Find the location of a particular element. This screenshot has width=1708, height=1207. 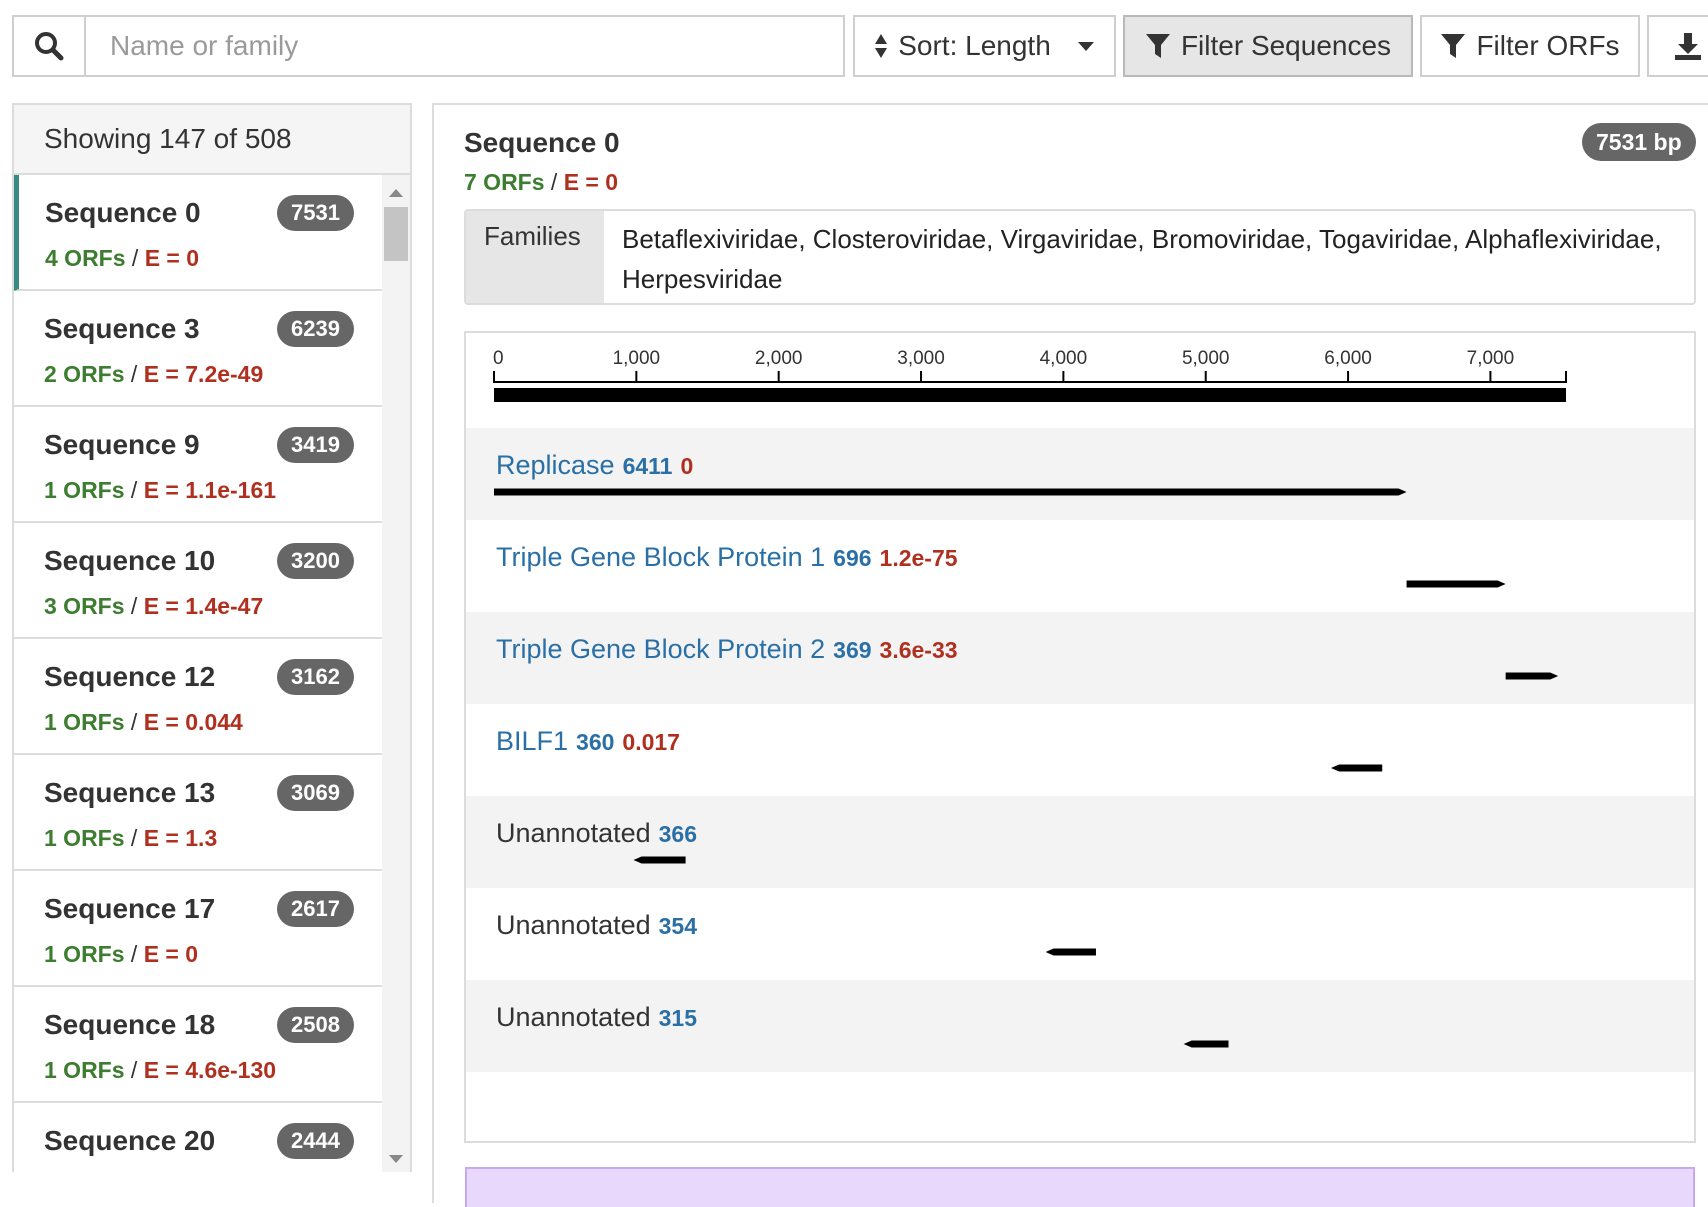

sequence-summary: 1 ORFs / E = 0.044 is located at coordinates (143, 722).